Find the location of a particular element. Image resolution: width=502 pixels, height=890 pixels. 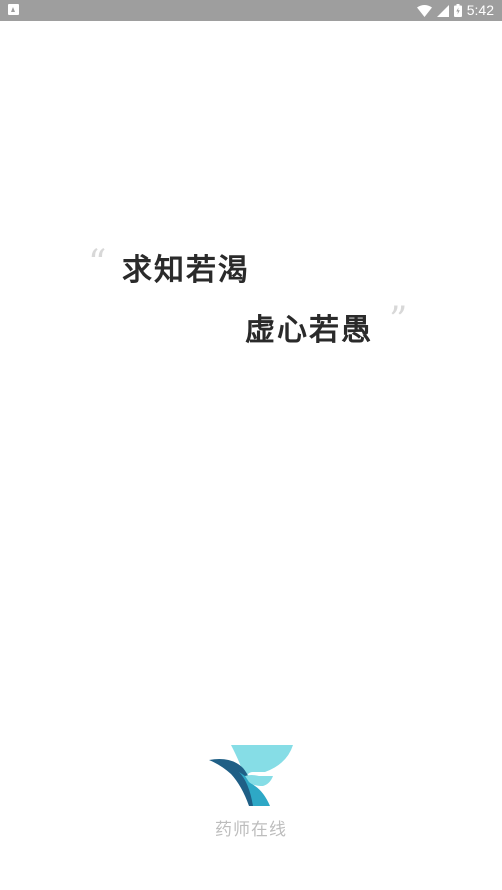

status-icons: 5:42 is located at coordinates (455, 10).